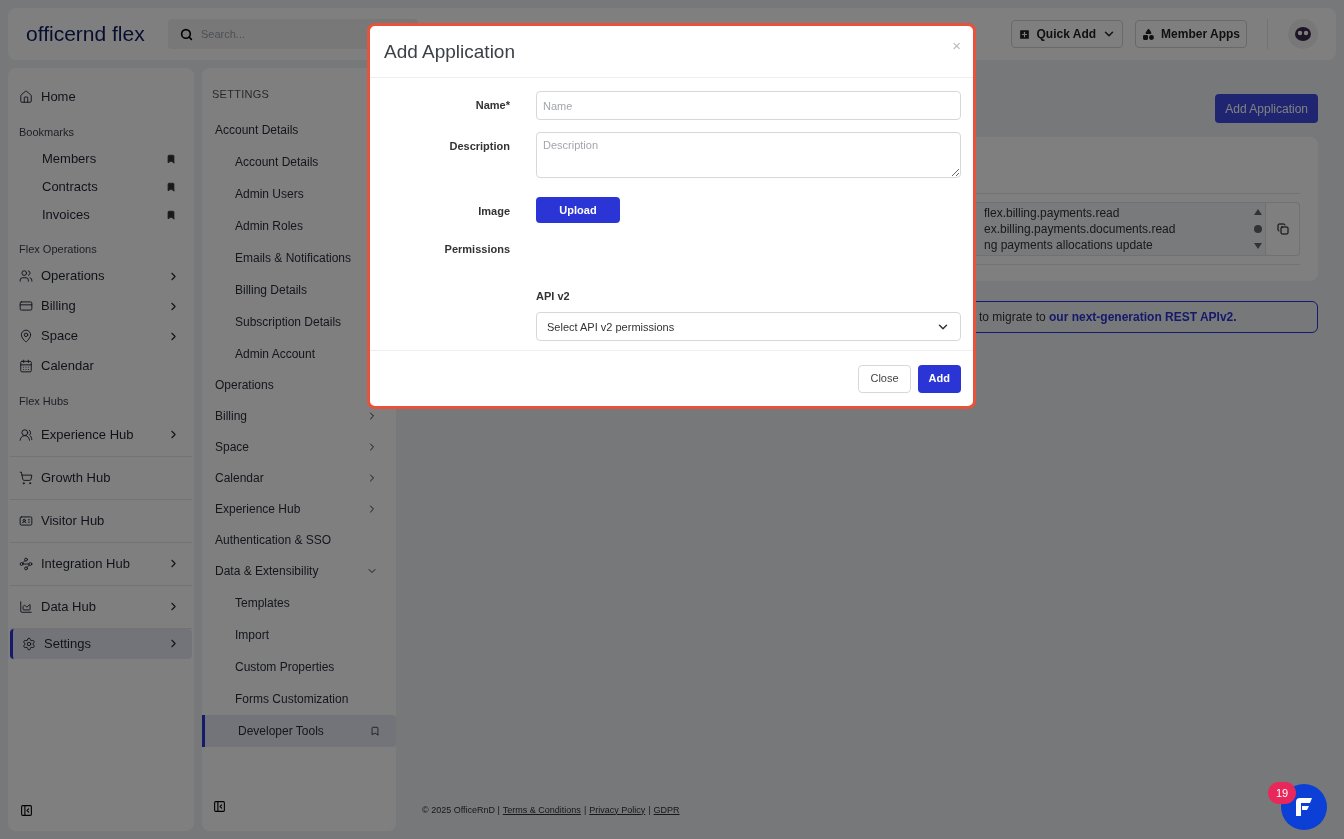 The height and width of the screenshot is (839, 1344). Describe the element at coordinates (101, 214) in the screenshot. I see `bookmark-item: Invoices` at that location.